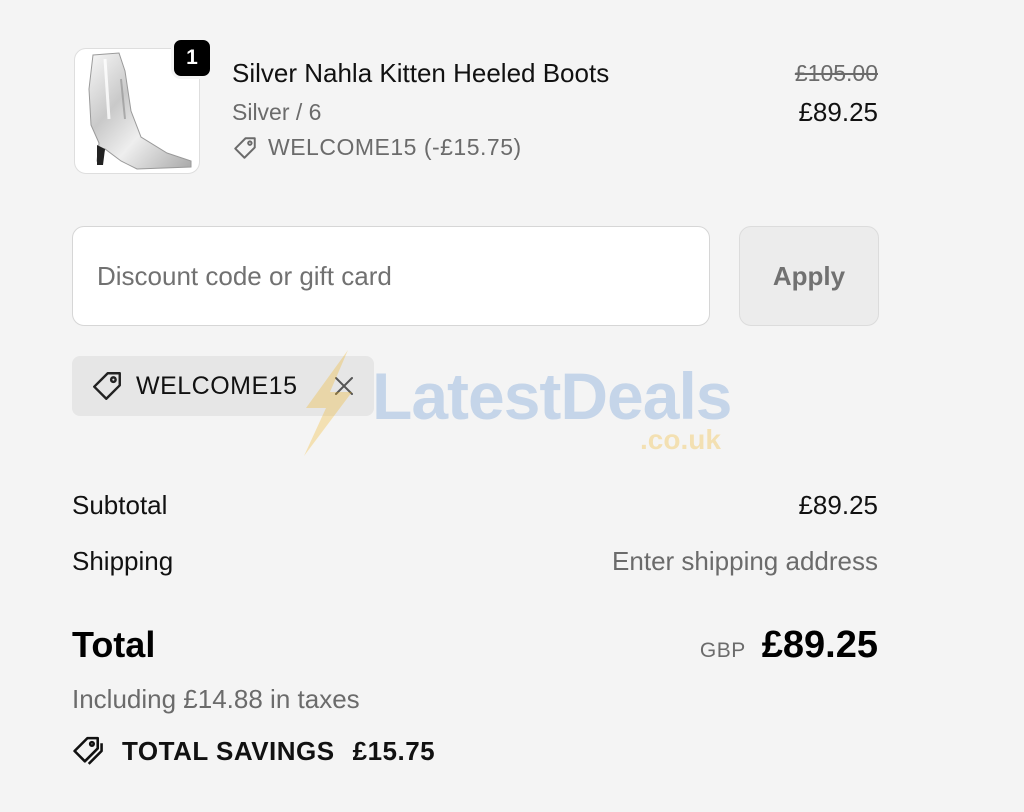 The width and height of the screenshot is (1024, 812). Describe the element at coordinates (838, 505) in the screenshot. I see `subtotal-value: £89.25` at that location.